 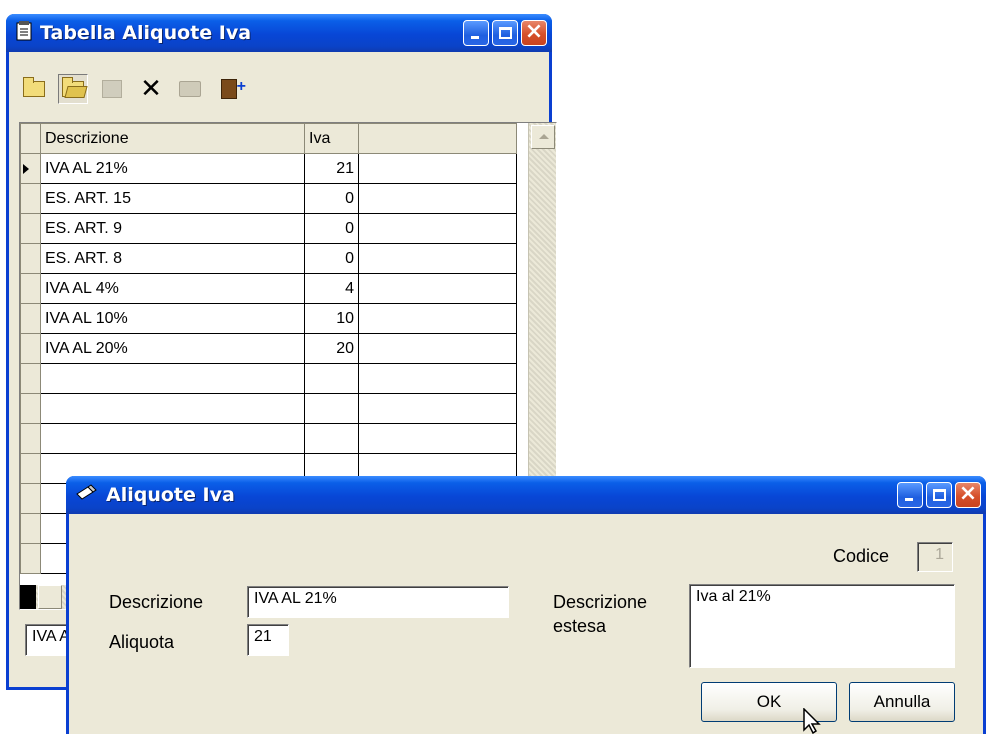 I want to click on table-row: IVA AL 21% 21, so click(x=268, y=168).